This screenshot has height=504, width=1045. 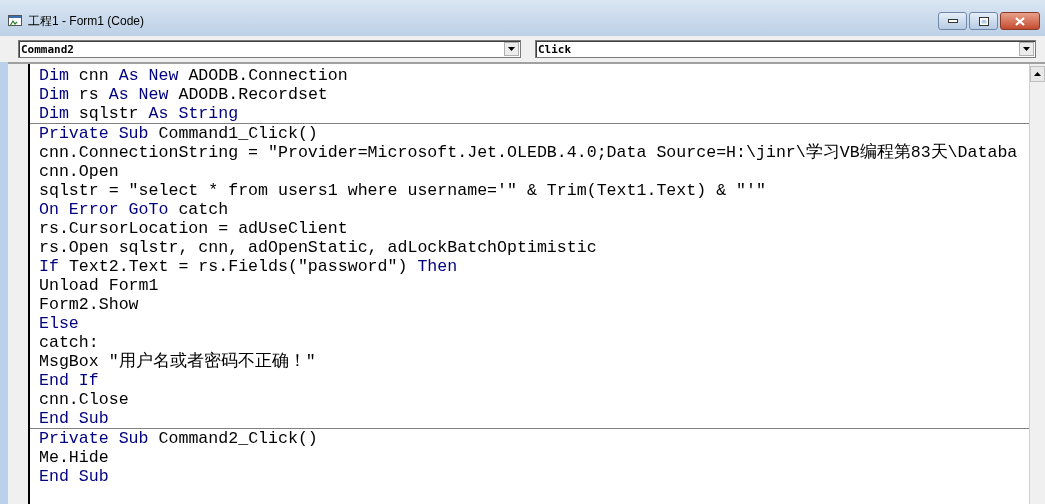 What do you see at coordinates (83, 399) in the screenshot?
I see `code-line: cnn.Close` at bounding box center [83, 399].